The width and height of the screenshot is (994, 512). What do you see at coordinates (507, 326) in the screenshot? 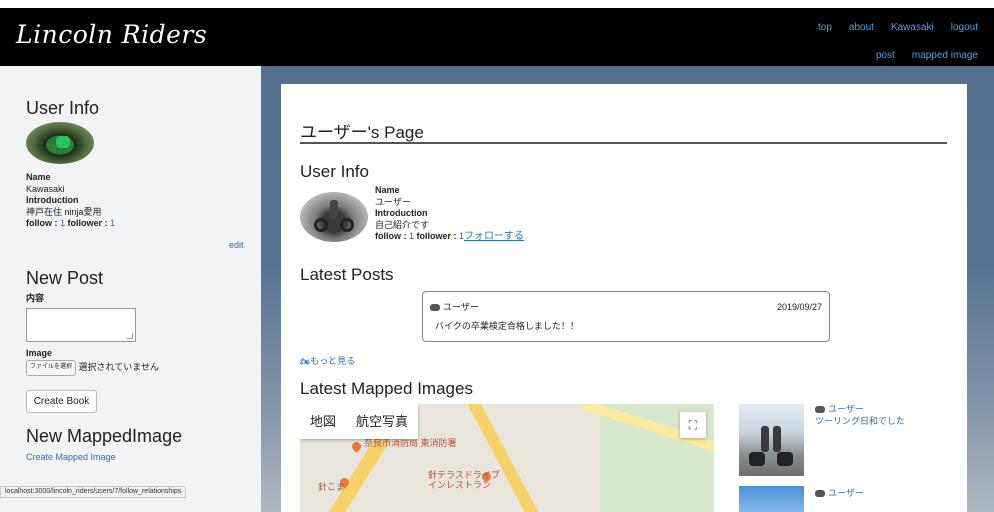
I see `post-body: バイクの卒業検定合格しました！！` at bounding box center [507, 326].